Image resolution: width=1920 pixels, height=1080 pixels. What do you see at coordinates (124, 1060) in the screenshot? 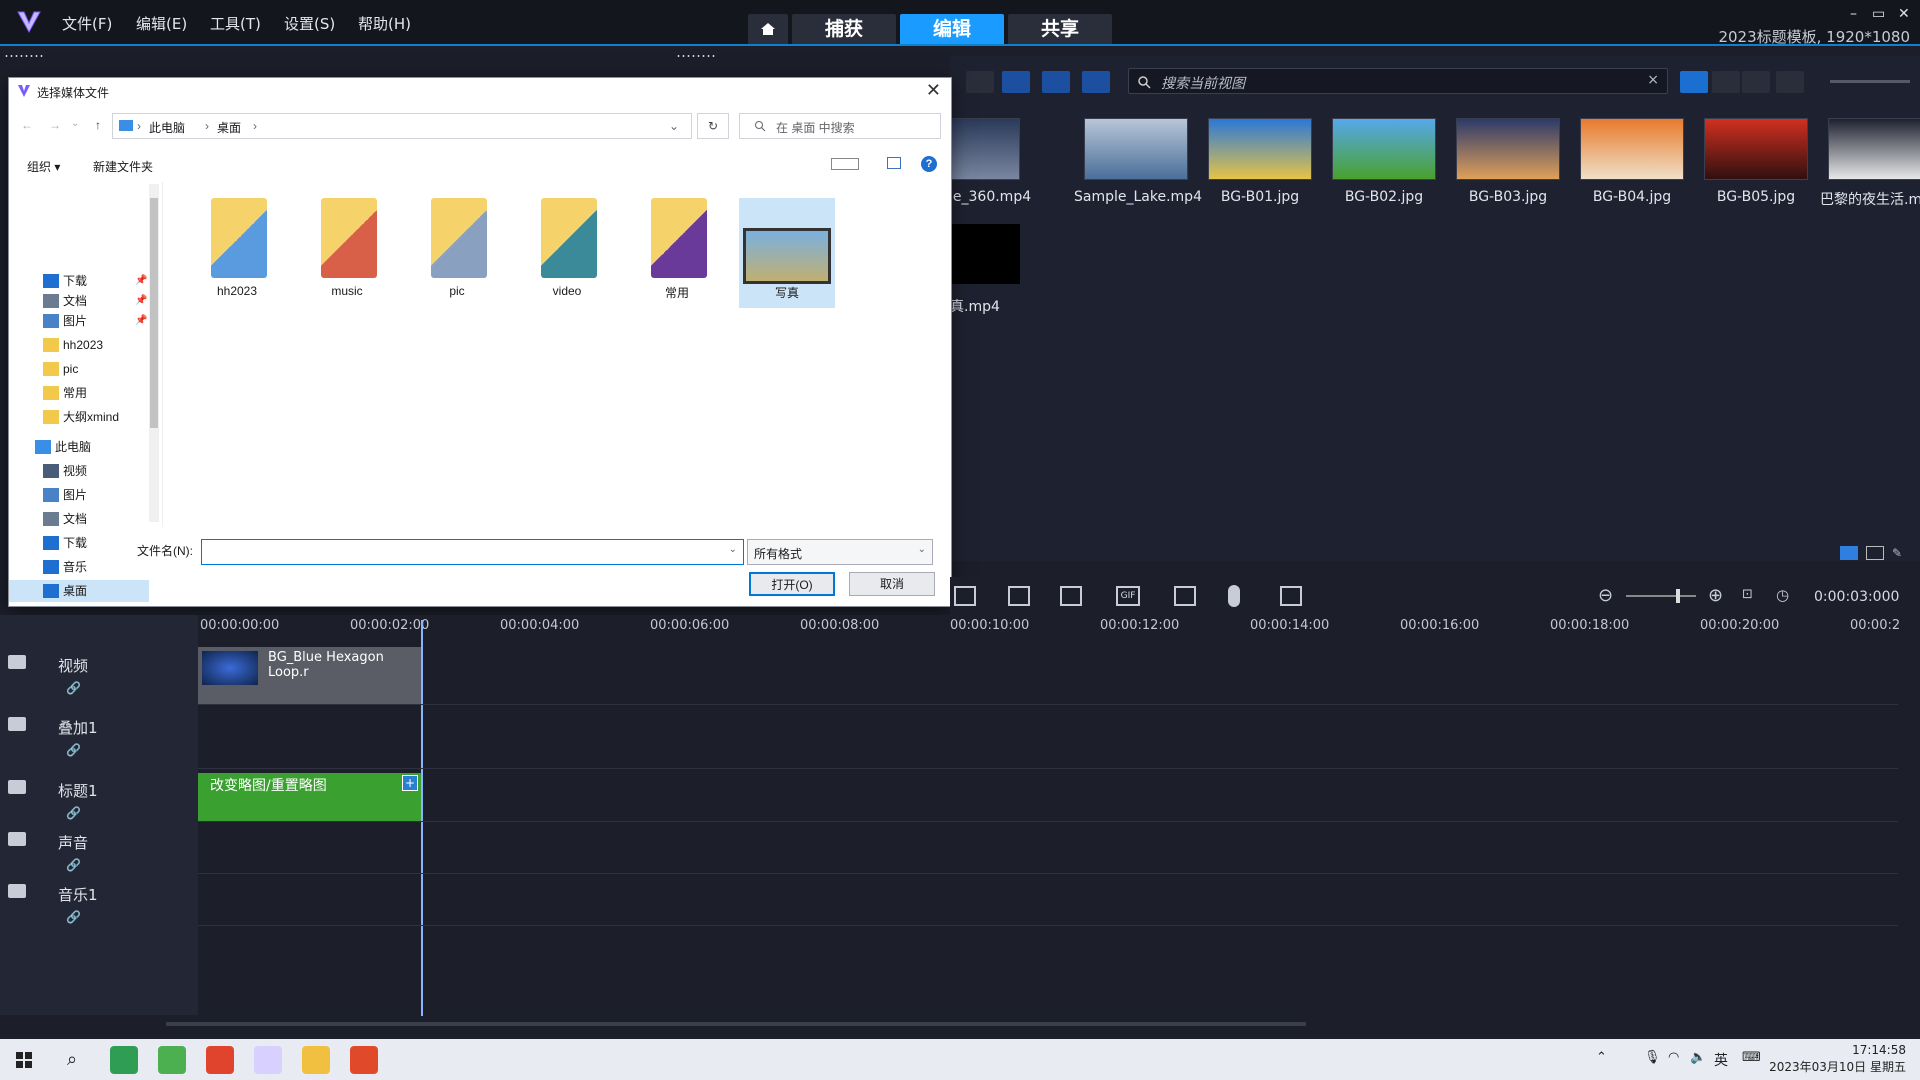
I see `browser-icon` at bounding box center [124, 1060].